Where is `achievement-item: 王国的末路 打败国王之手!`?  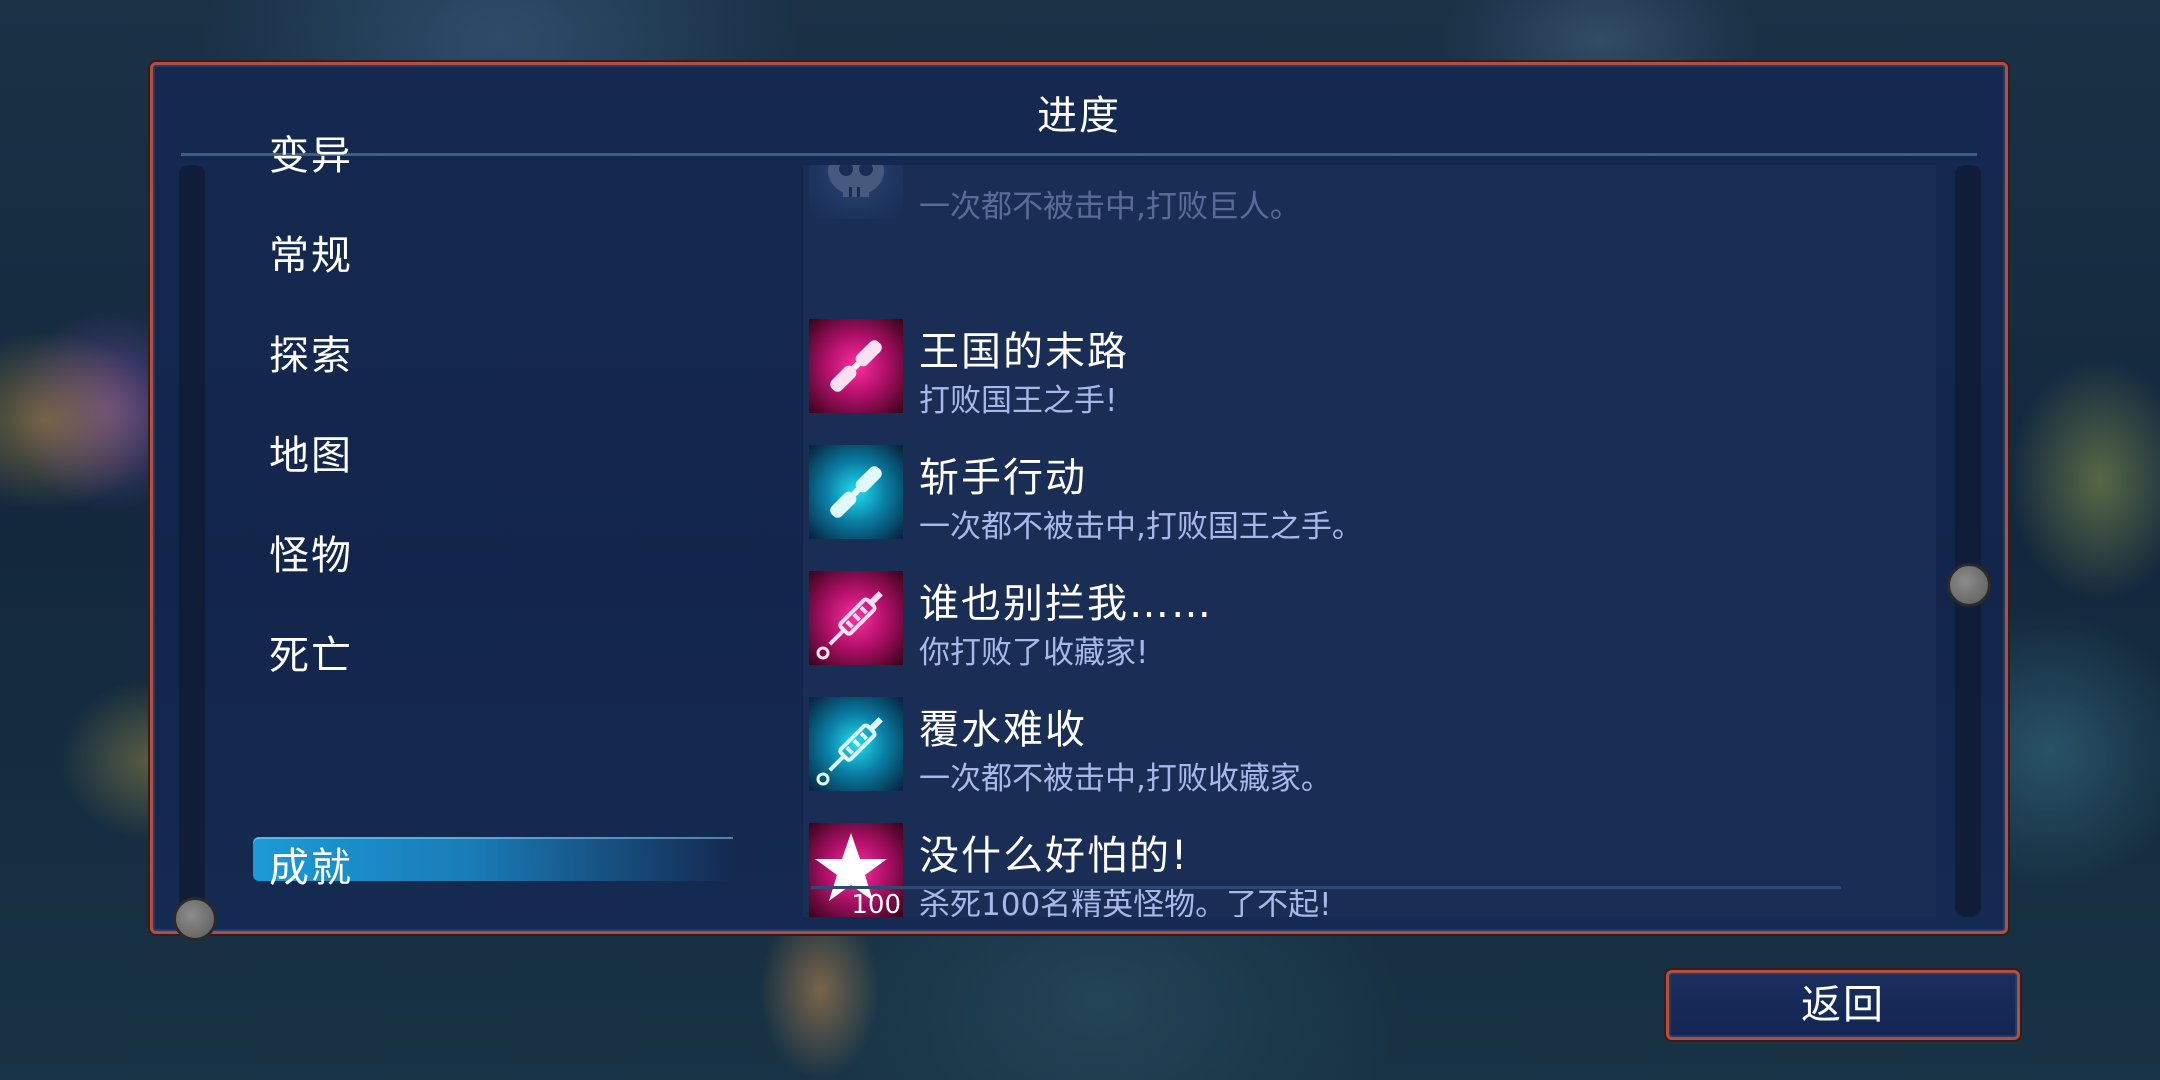 achievement-item: 王国的末路 打败国王之手! is located at coordinates (1353, 369).